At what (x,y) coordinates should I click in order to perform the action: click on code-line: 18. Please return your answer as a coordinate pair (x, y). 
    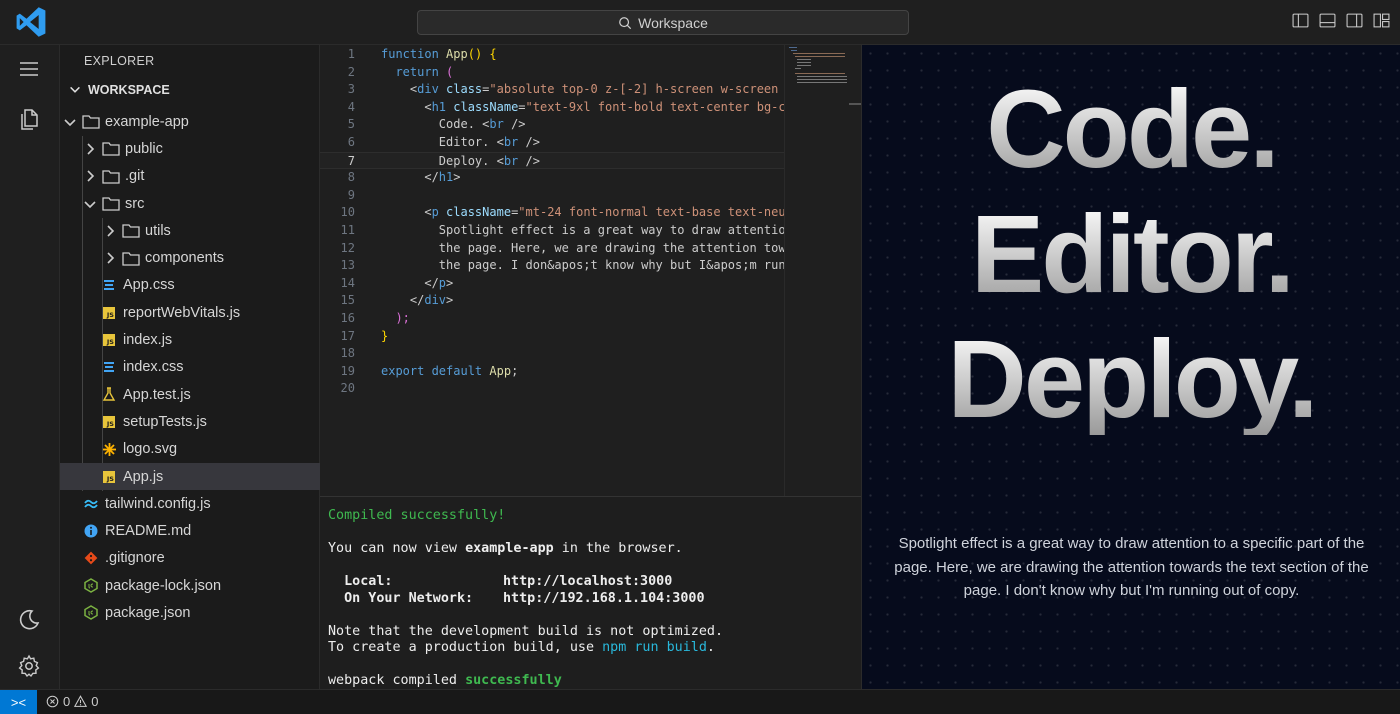
    Looking at the image, I should click on (552, 354).